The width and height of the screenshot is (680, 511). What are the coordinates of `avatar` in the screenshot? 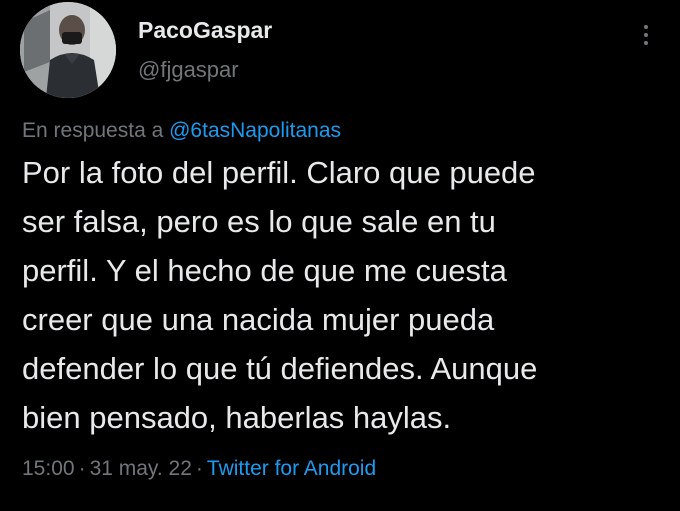 It's located at (68, 50).